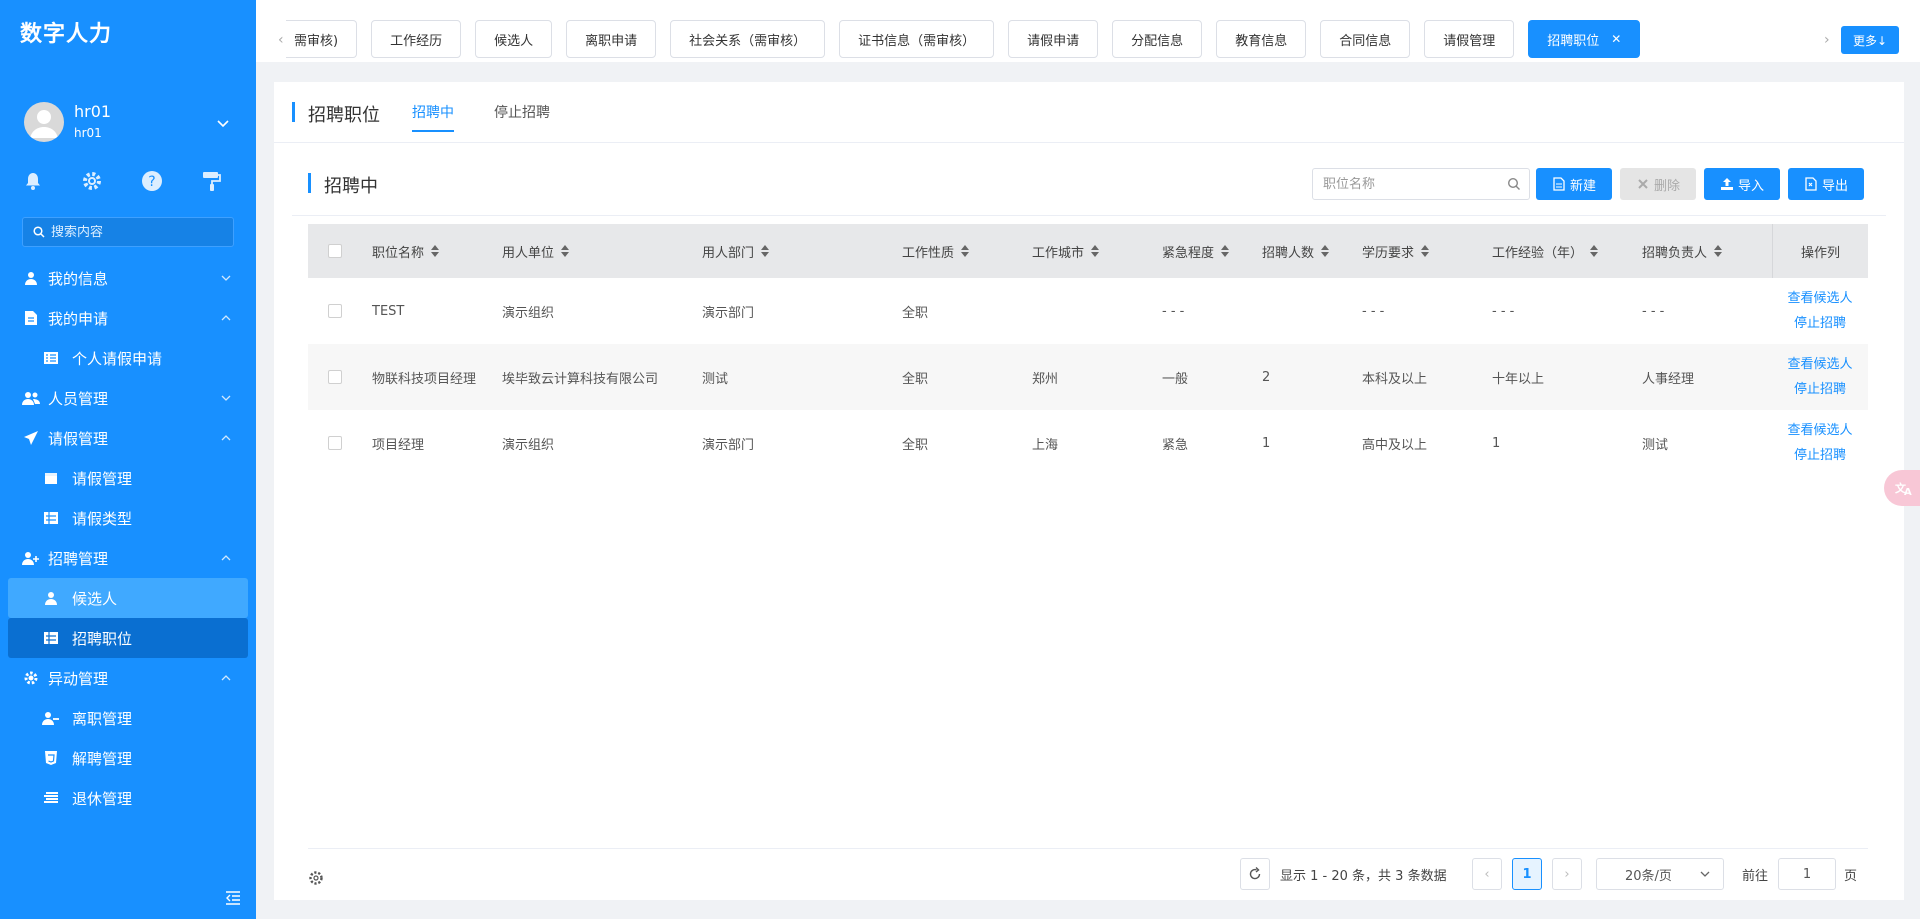 The height and width of the screenshot is (919, 1920). I want to click on menu-leave-types: 请假类型, so click(128, 518).